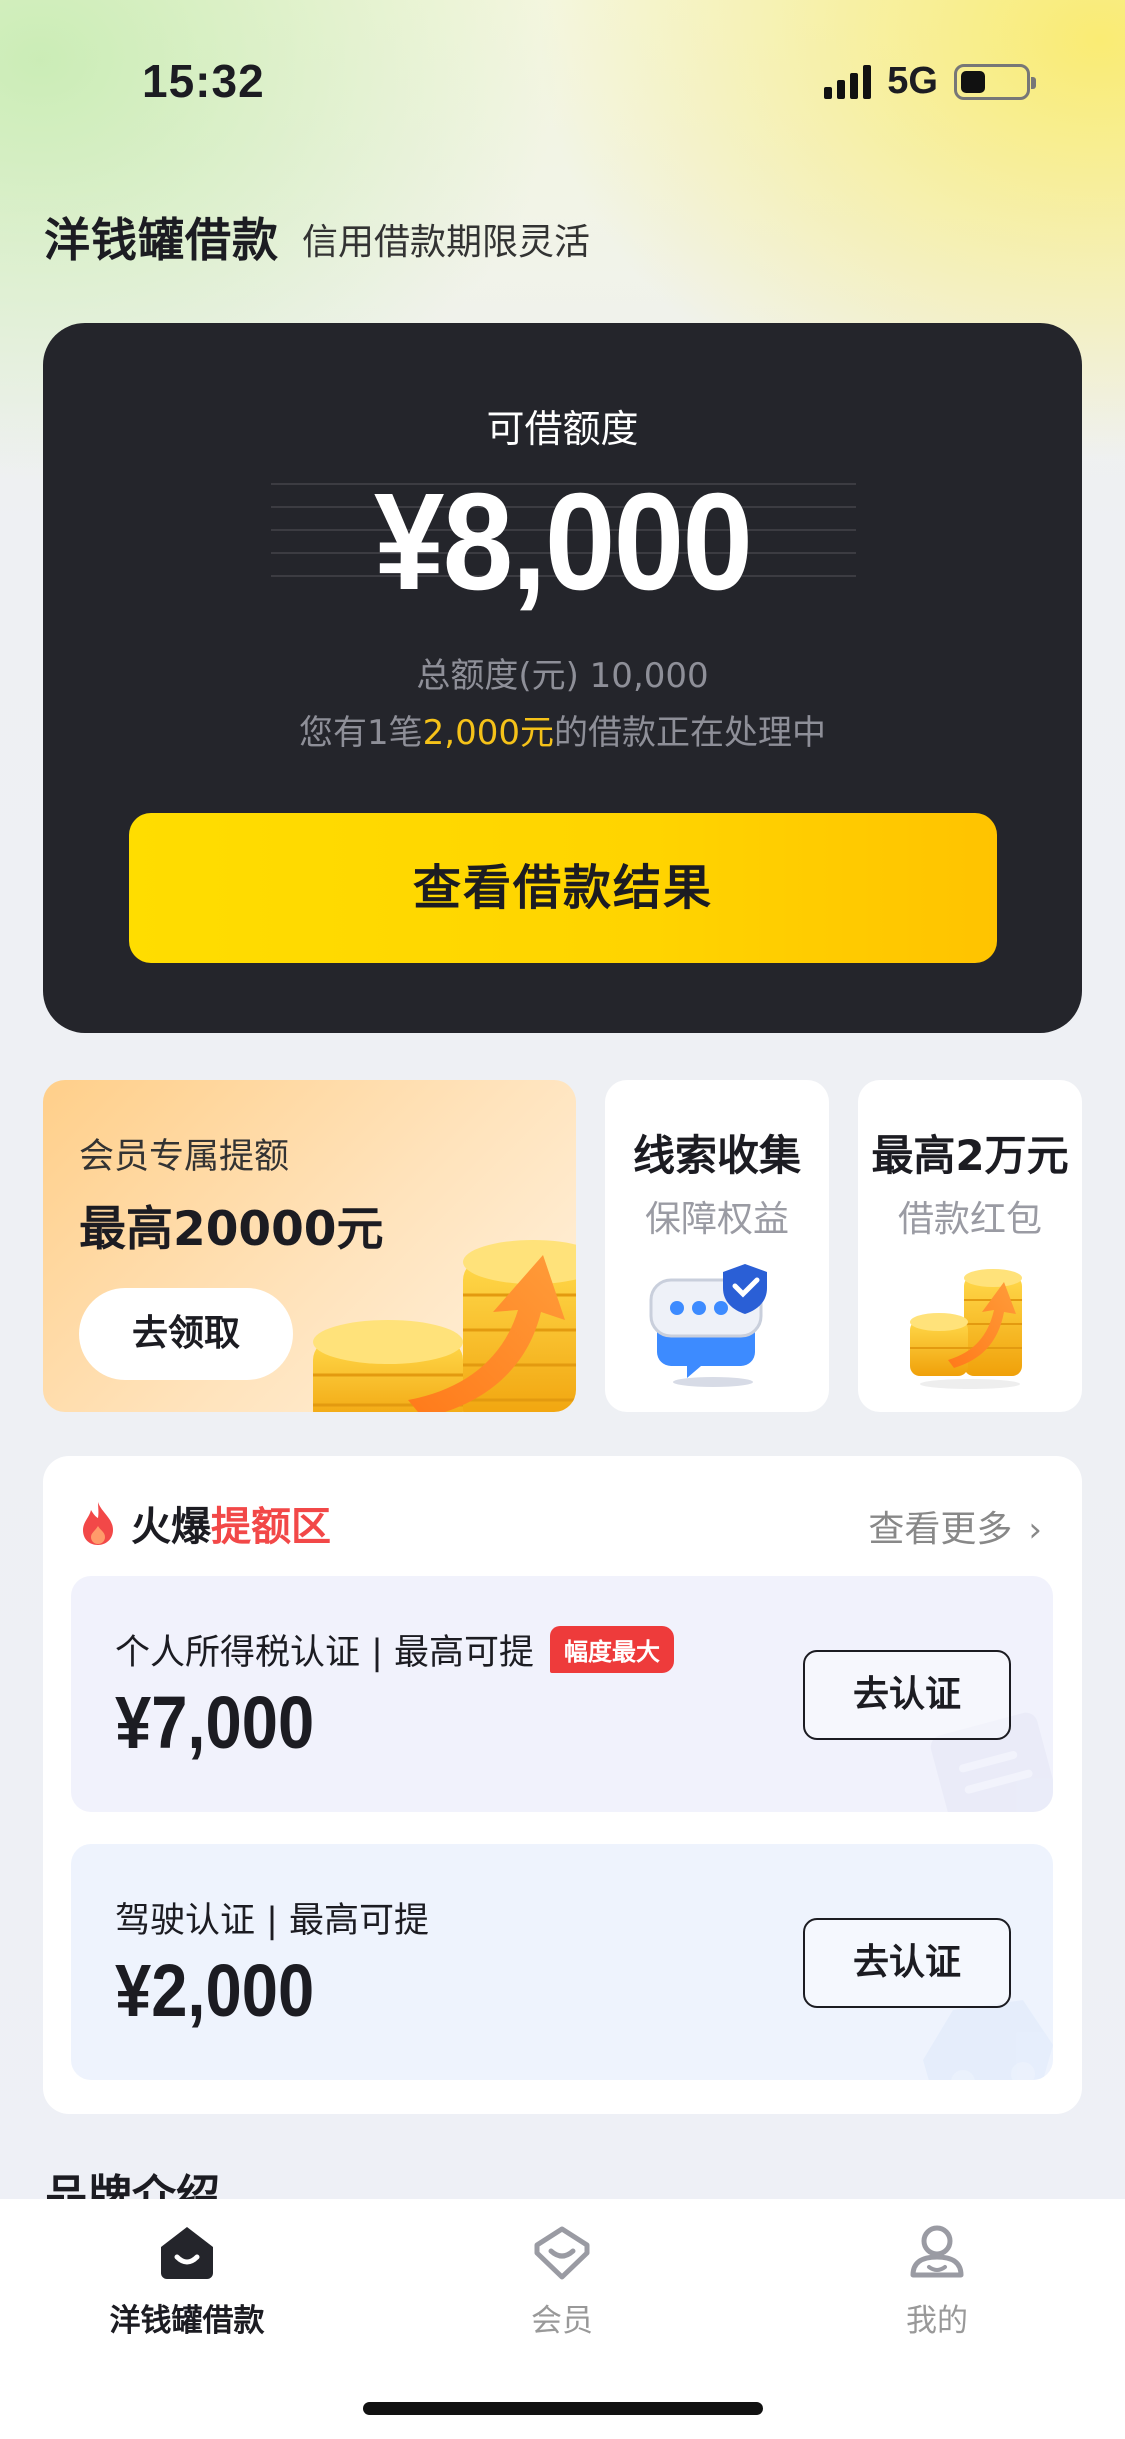 The height and width of the screenshot is (2439, 1125). What do you see at coordinates (562, 733) in the screenshot?
I see `processing-note: 您有1笔2,000元的借款正在处理中` at bounding box center [562, 733].